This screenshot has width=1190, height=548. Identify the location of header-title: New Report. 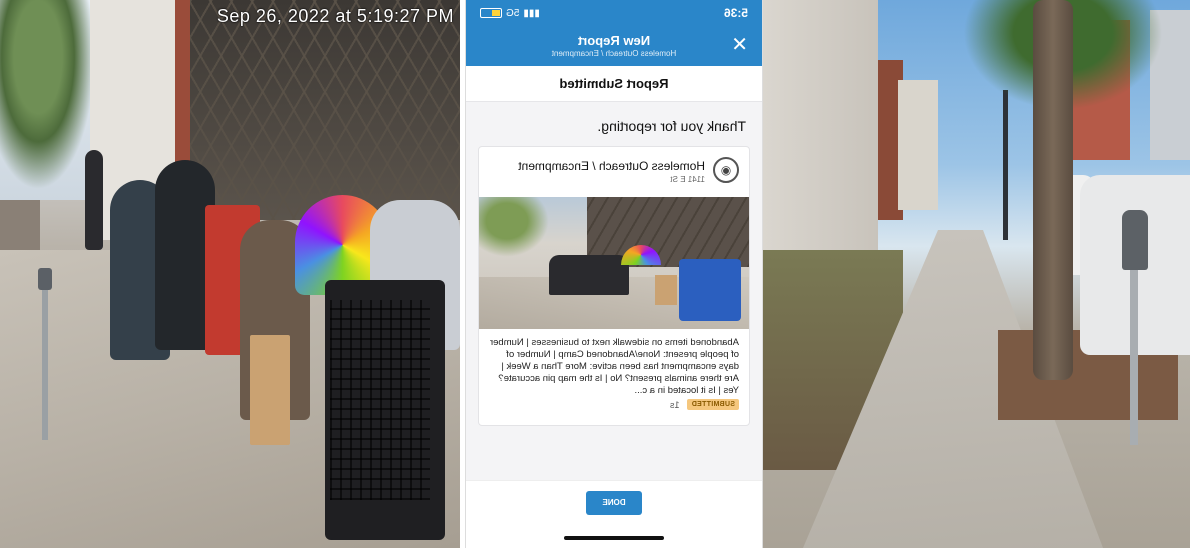
(614, 40).